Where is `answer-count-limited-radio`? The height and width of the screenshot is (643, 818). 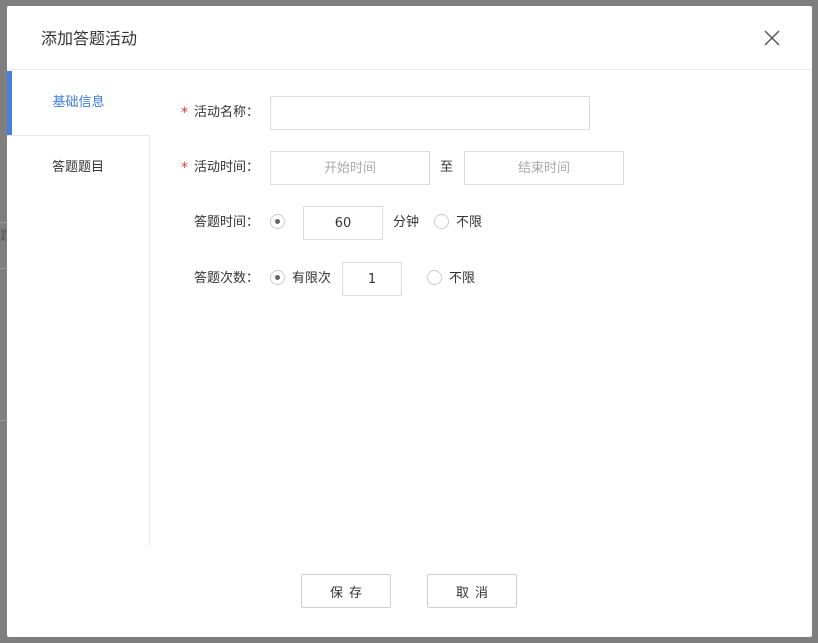
answer-count-limited-radio is located at coordinates (277, 277).